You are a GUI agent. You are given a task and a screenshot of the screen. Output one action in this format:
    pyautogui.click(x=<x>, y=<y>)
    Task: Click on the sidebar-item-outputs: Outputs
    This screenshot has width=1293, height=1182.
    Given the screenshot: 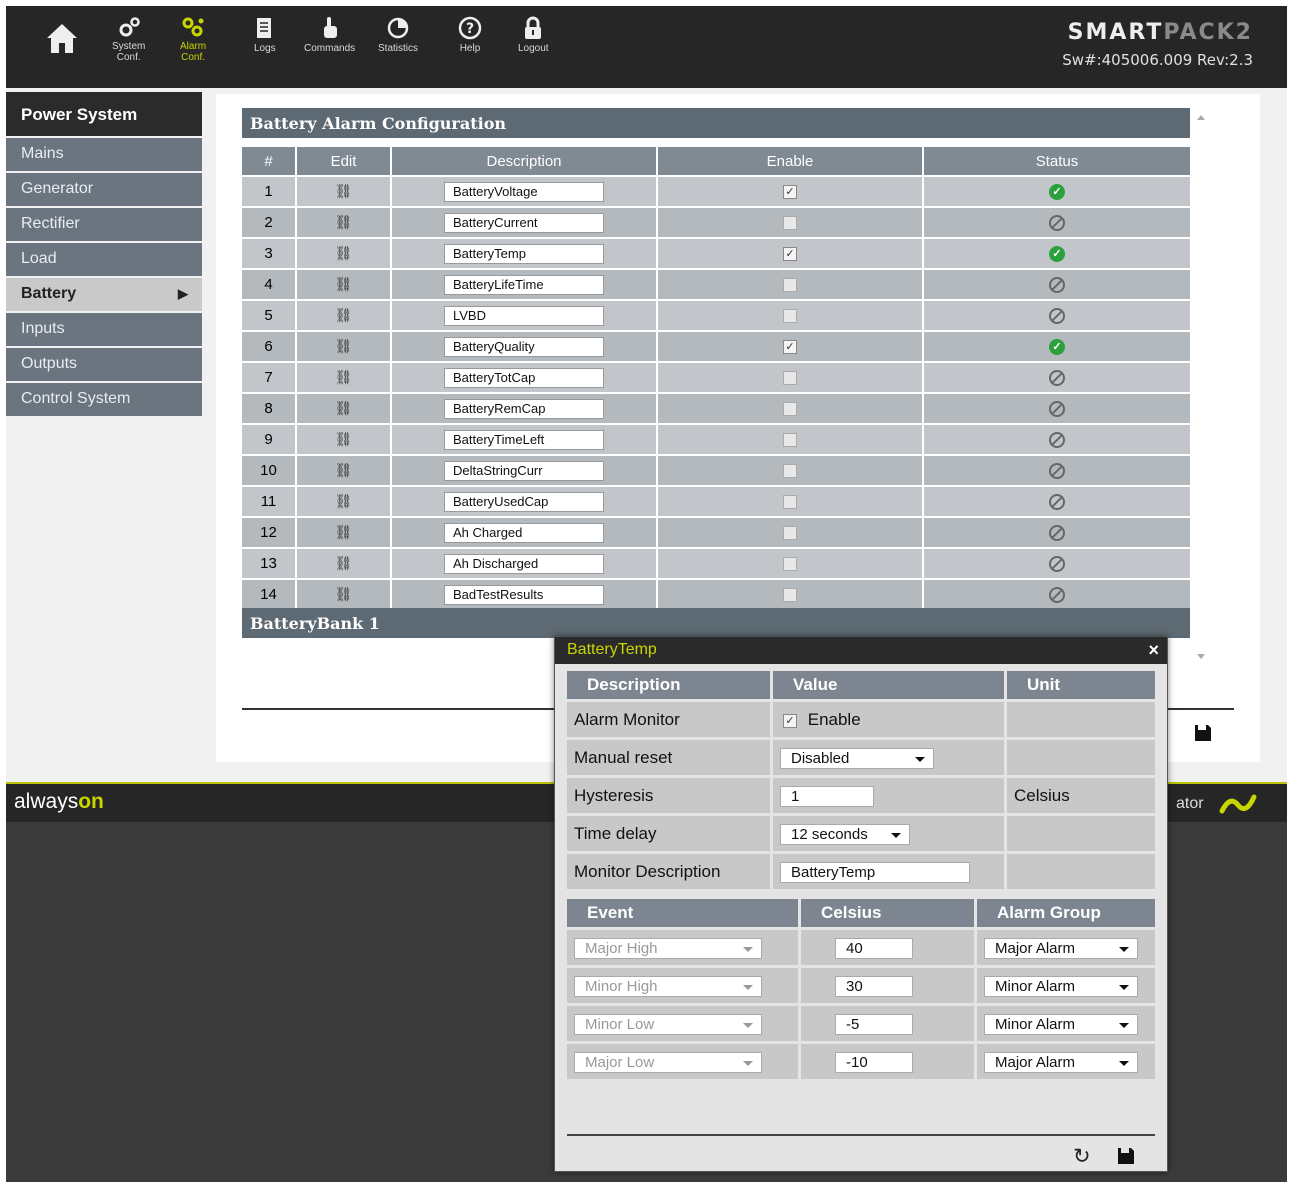 What is the action you would take?
    pyautogui.click(x=104, y=364)
    